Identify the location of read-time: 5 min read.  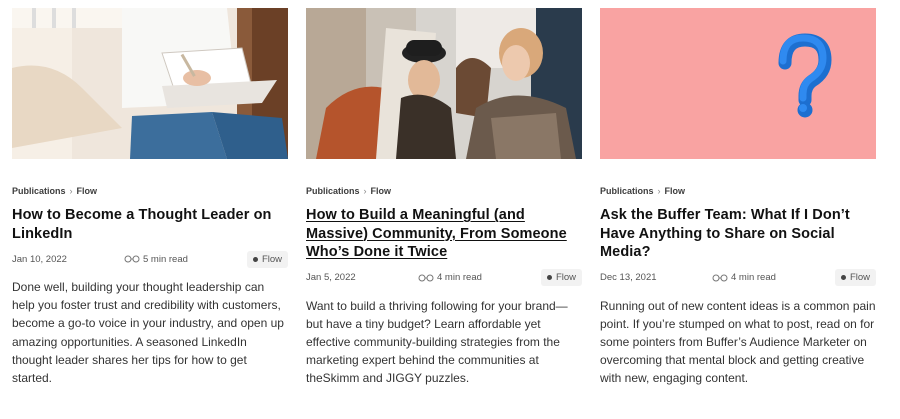
(185, 259).